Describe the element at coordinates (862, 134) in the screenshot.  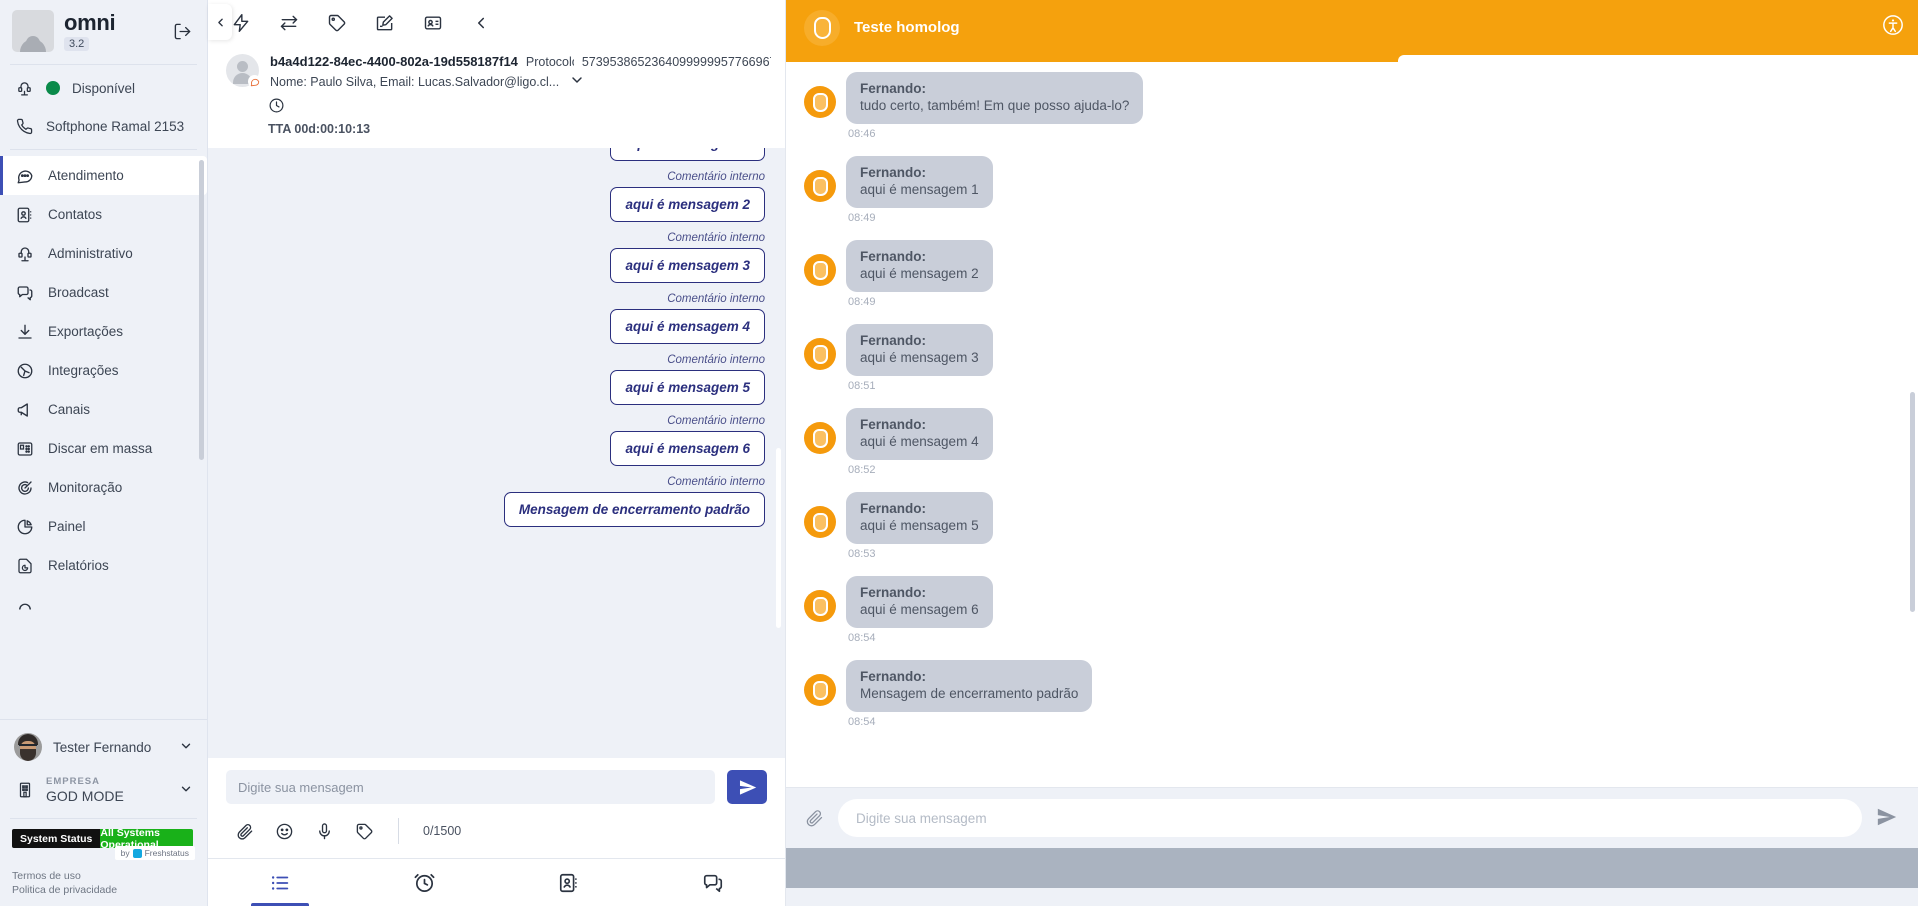
I see `widget-timestamp: 08:46` at that location.